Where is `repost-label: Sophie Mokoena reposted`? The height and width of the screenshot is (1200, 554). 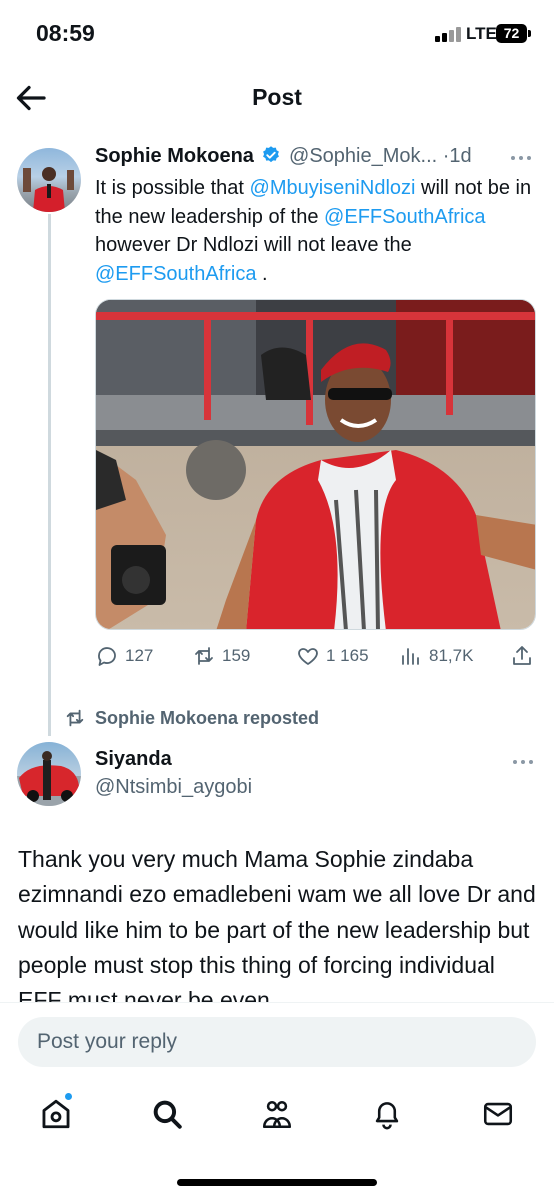
repost-label: Sophie Mokoena reposted is located at coordinates (207, 717).